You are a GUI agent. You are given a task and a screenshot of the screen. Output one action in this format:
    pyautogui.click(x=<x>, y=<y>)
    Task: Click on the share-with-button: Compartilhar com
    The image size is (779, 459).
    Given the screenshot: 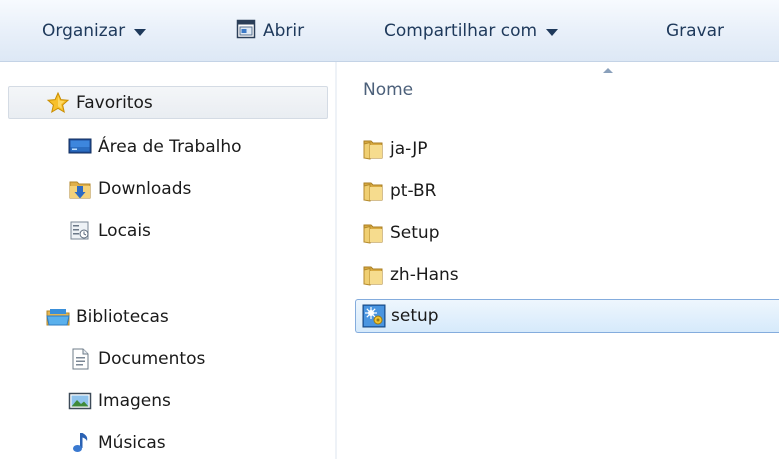 What is the action you would take?
    pyautogui.click(x=471, y=31)
    